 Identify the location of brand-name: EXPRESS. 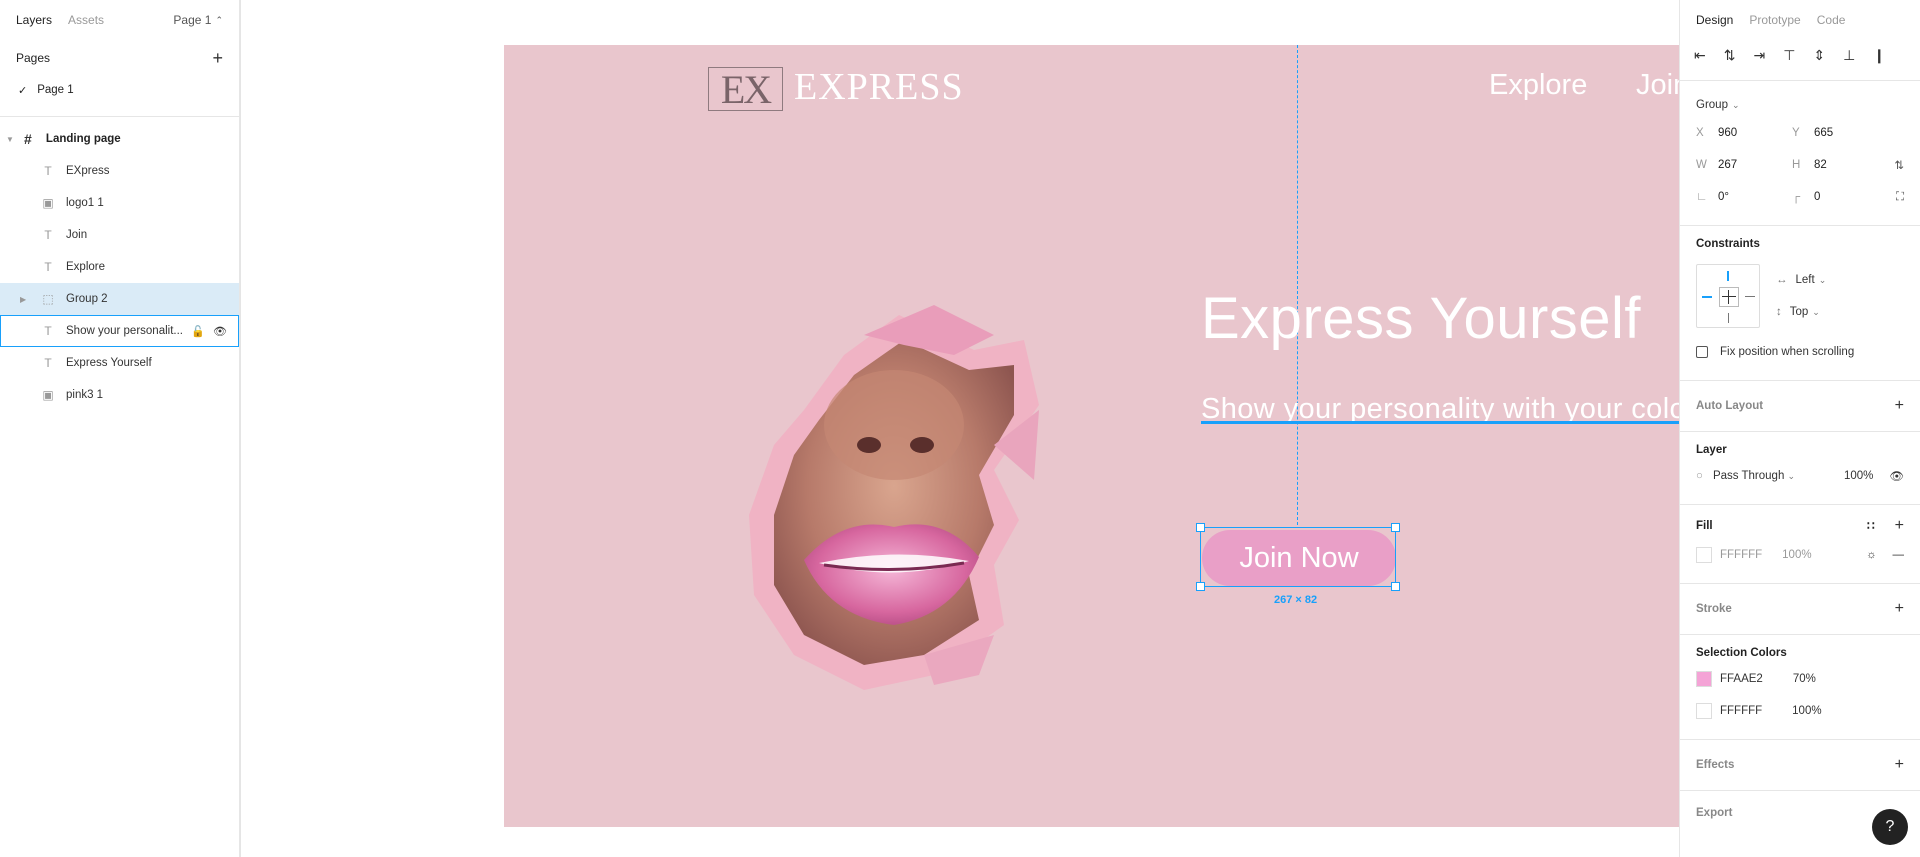
(879, 87).